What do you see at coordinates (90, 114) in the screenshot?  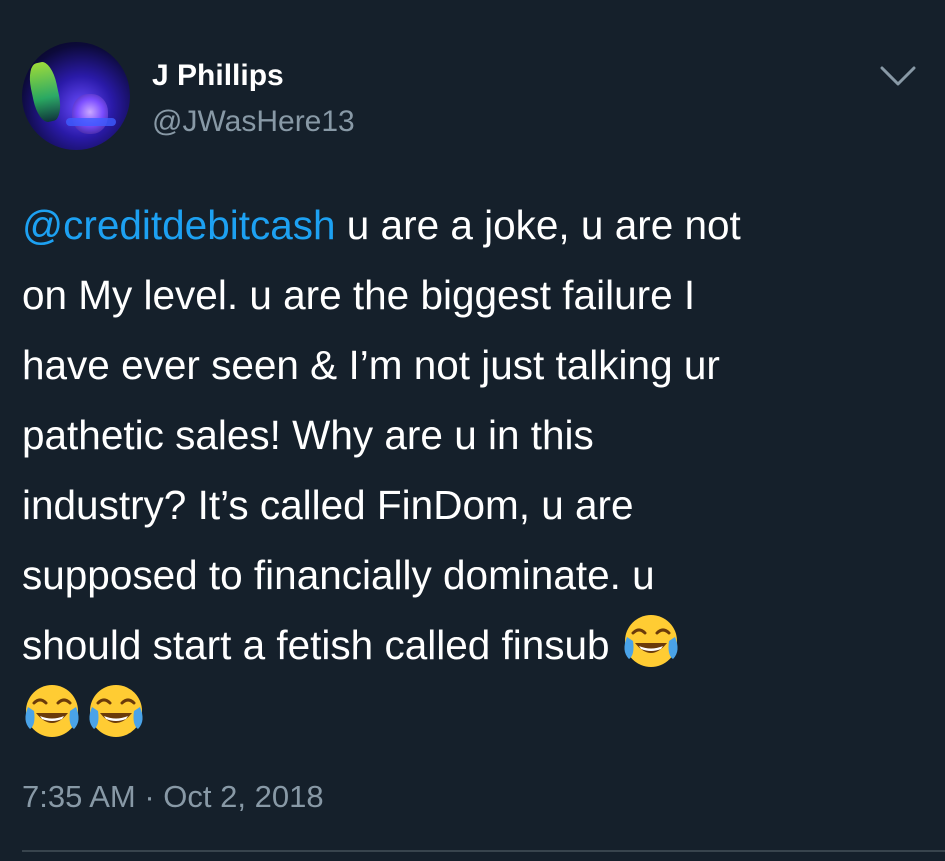 I see `avatar-head` at bounding box center [90, 114].